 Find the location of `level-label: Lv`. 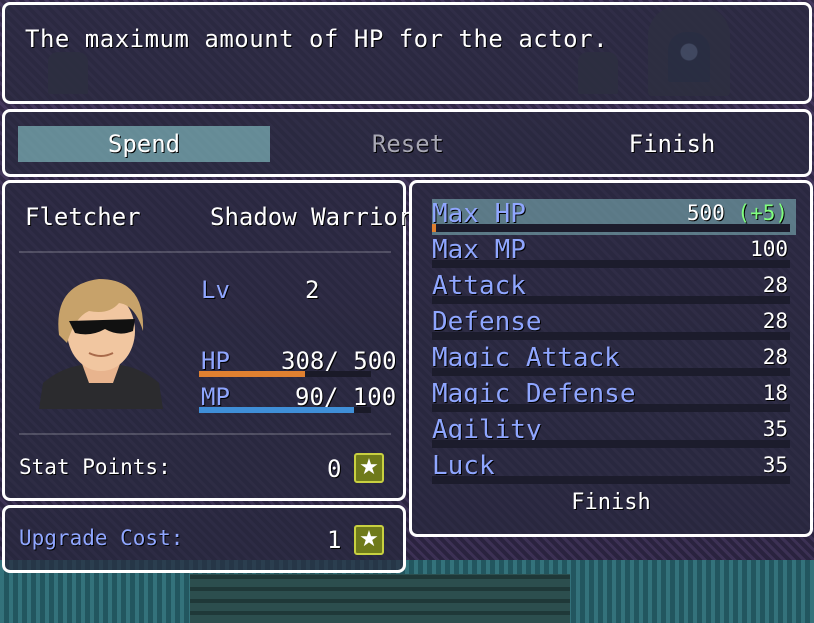

level-label: Lv is located at coordinates (215, 290).